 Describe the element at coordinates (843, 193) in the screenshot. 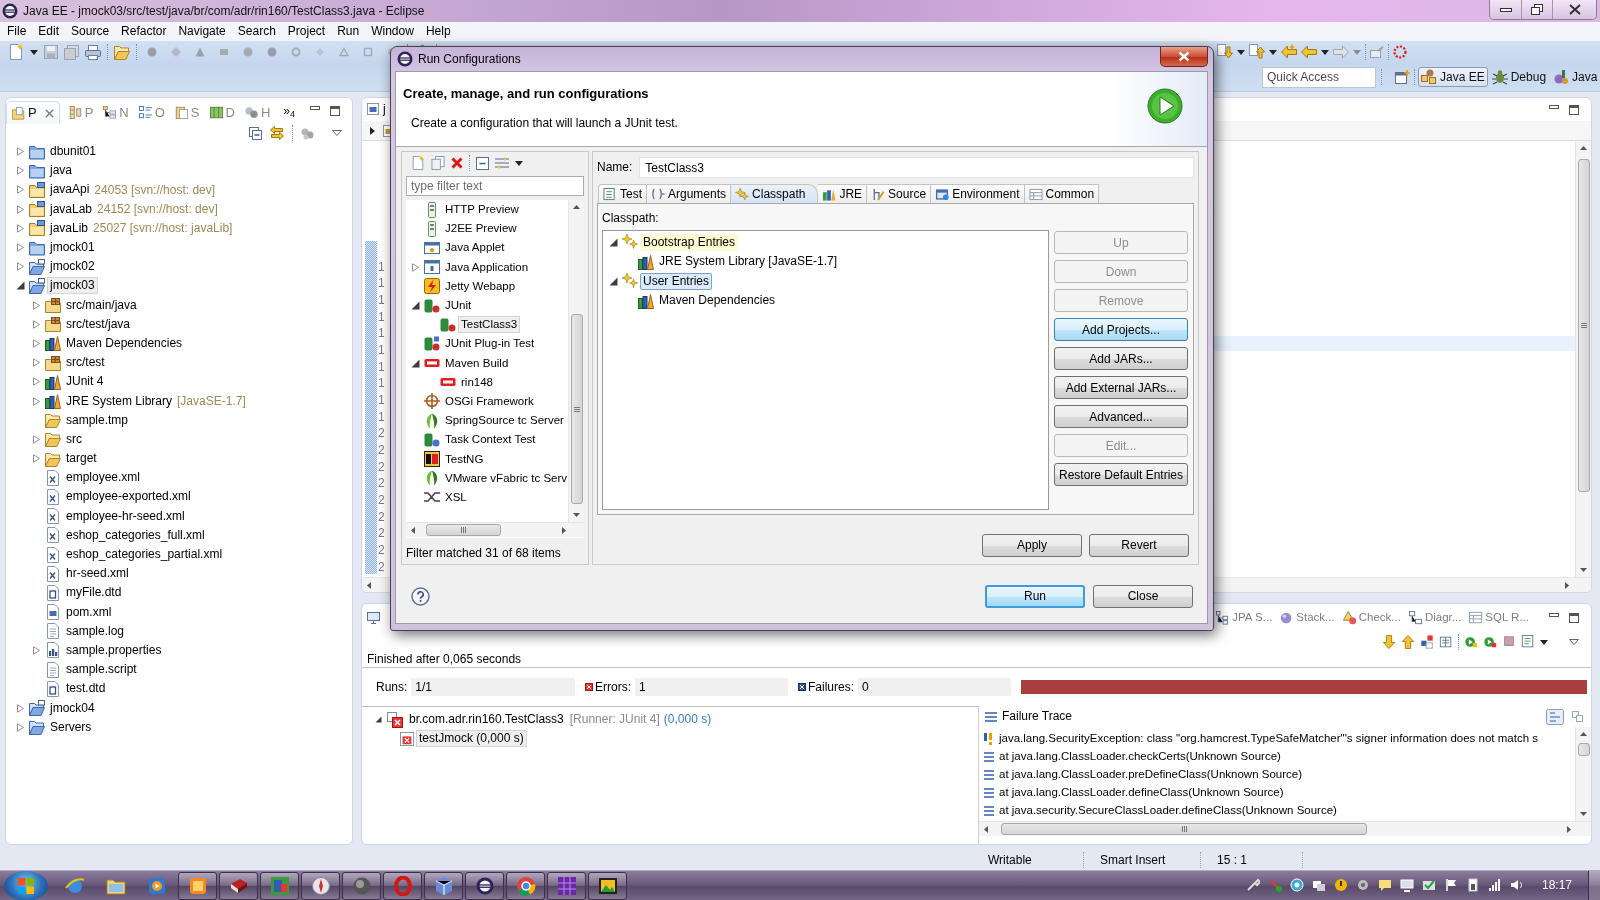

I see `tab: JRE` at that location.